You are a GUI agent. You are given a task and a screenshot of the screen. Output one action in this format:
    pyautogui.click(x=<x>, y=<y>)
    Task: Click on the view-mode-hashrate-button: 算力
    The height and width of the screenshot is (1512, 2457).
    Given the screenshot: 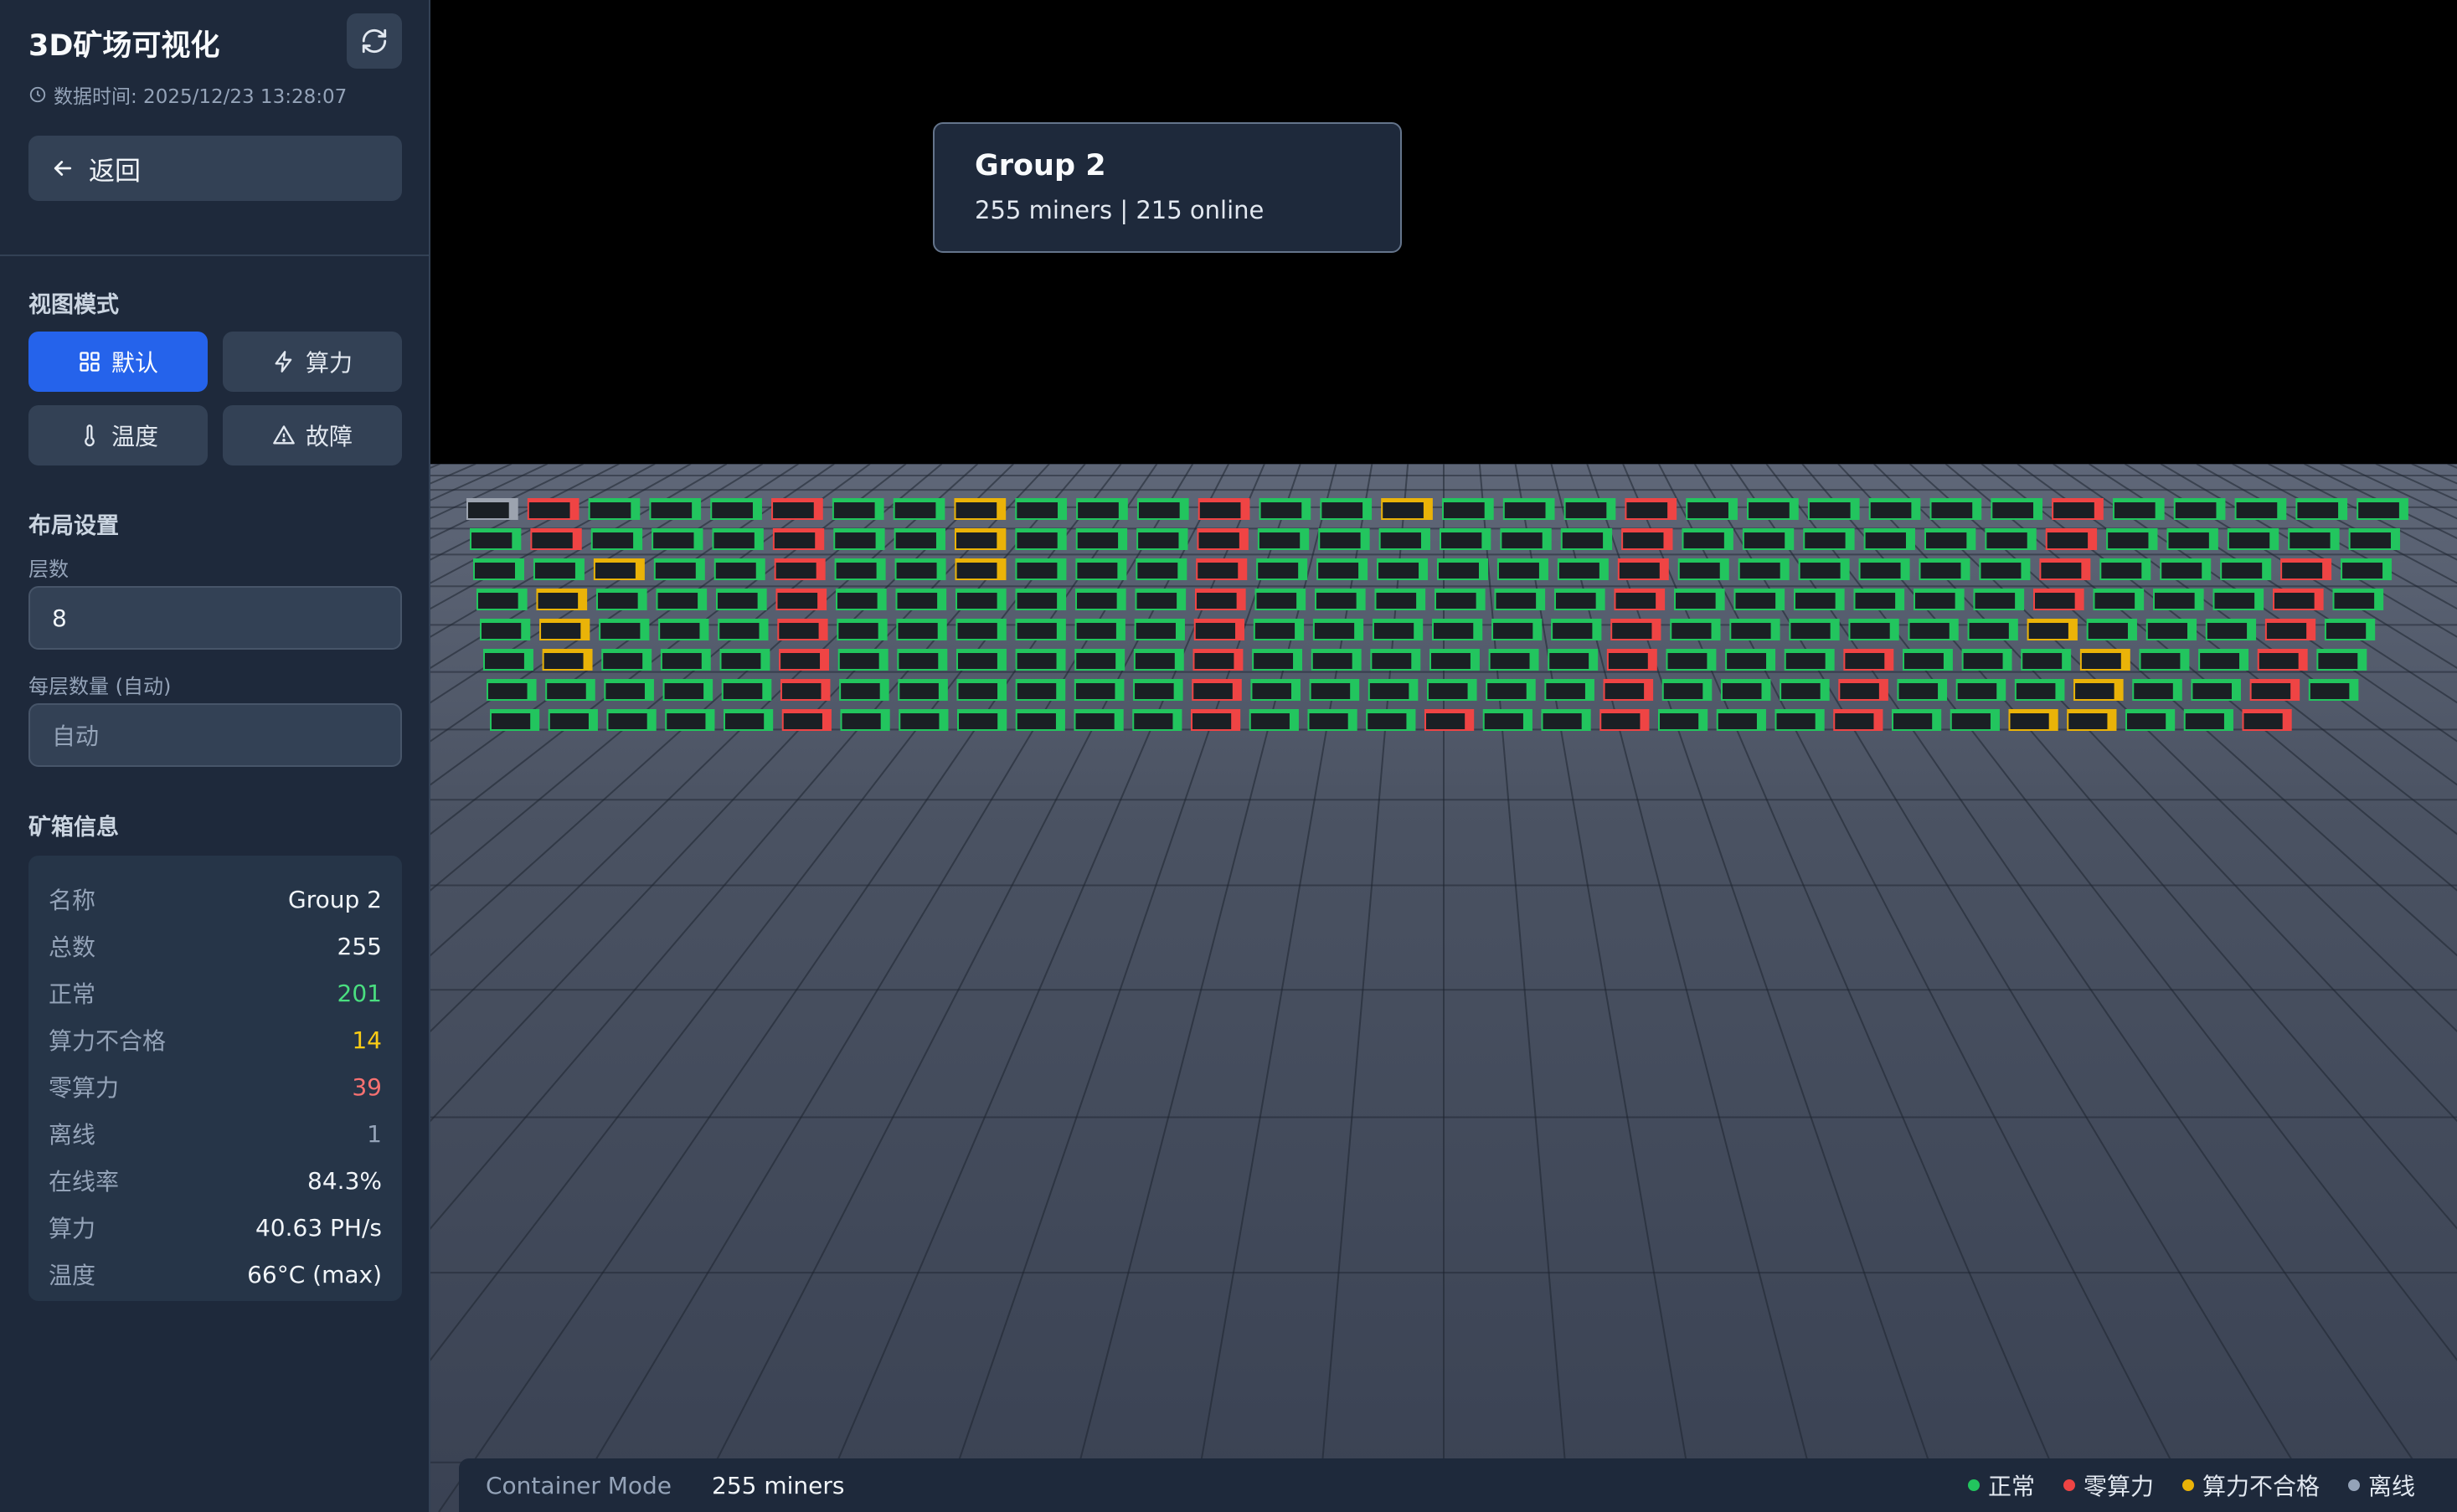 What is the action you would take?
    pyautogui.click(x=312, y=362)
    